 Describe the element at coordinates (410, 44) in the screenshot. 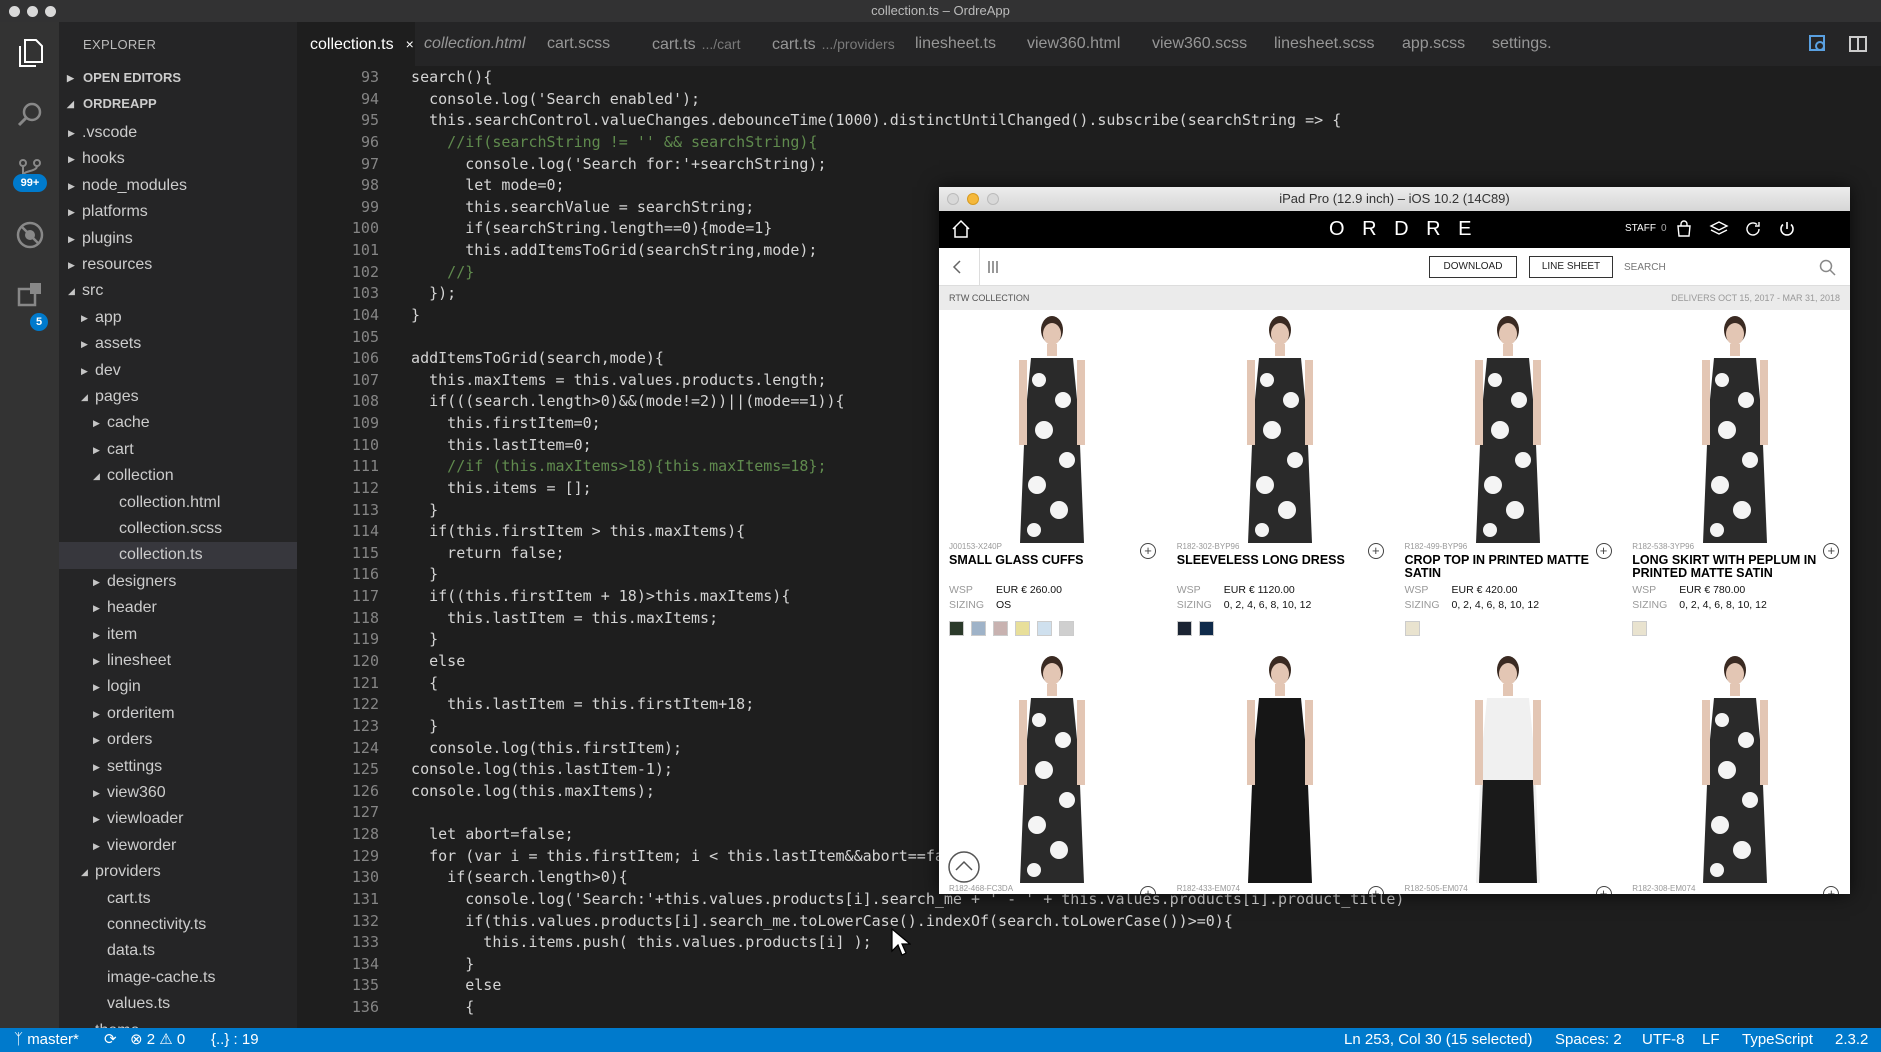

I see `close-icon: ×` at that location.